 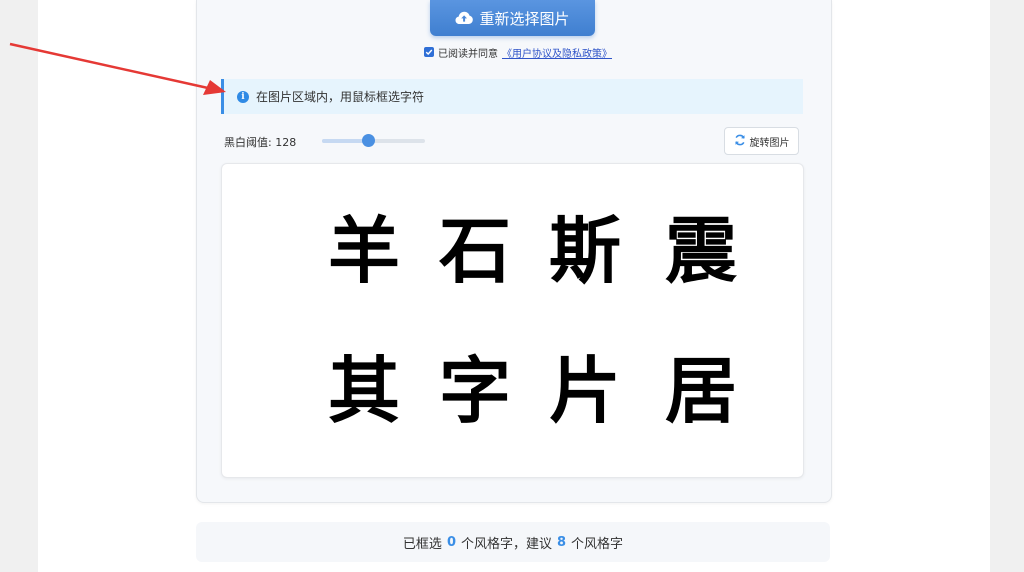 What do you see at coordinates (701, 391) in the screenshot?
I see `calligraphy-character: 居` at bounding box center [701, 391].